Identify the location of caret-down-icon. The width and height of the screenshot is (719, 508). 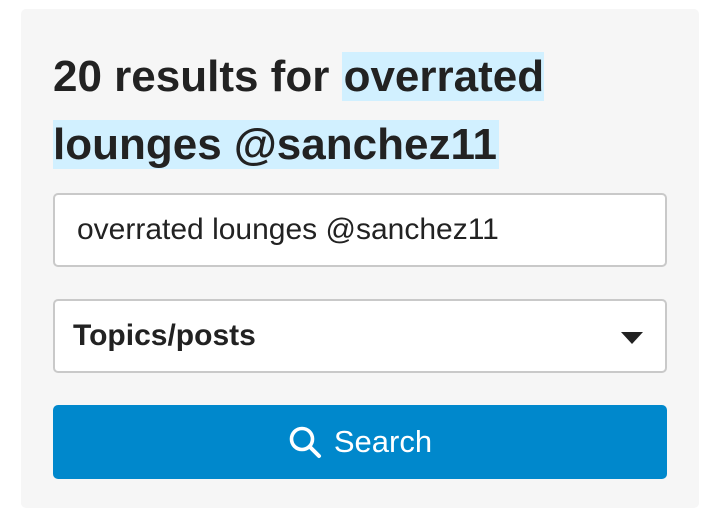
(632, 338).